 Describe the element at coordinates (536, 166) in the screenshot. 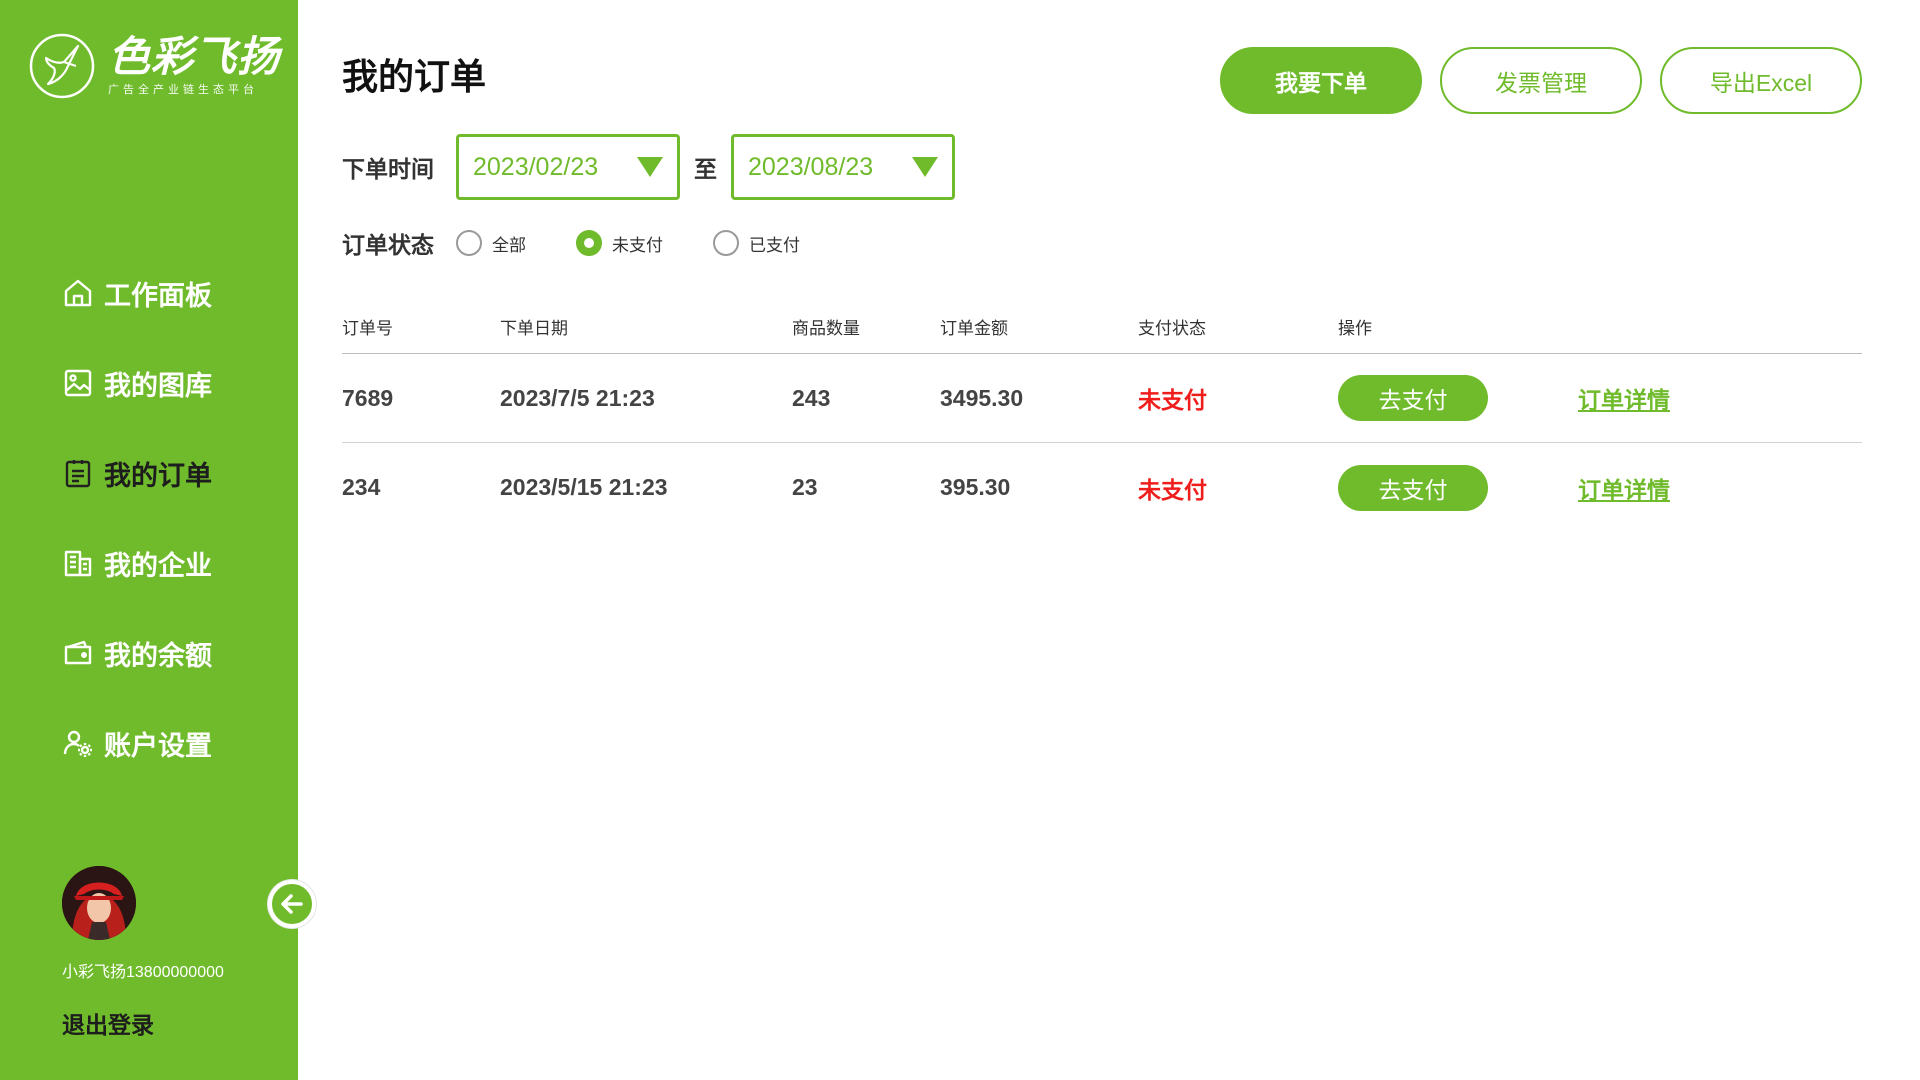

I see `date-from-value: 2023/02/23` at that location.